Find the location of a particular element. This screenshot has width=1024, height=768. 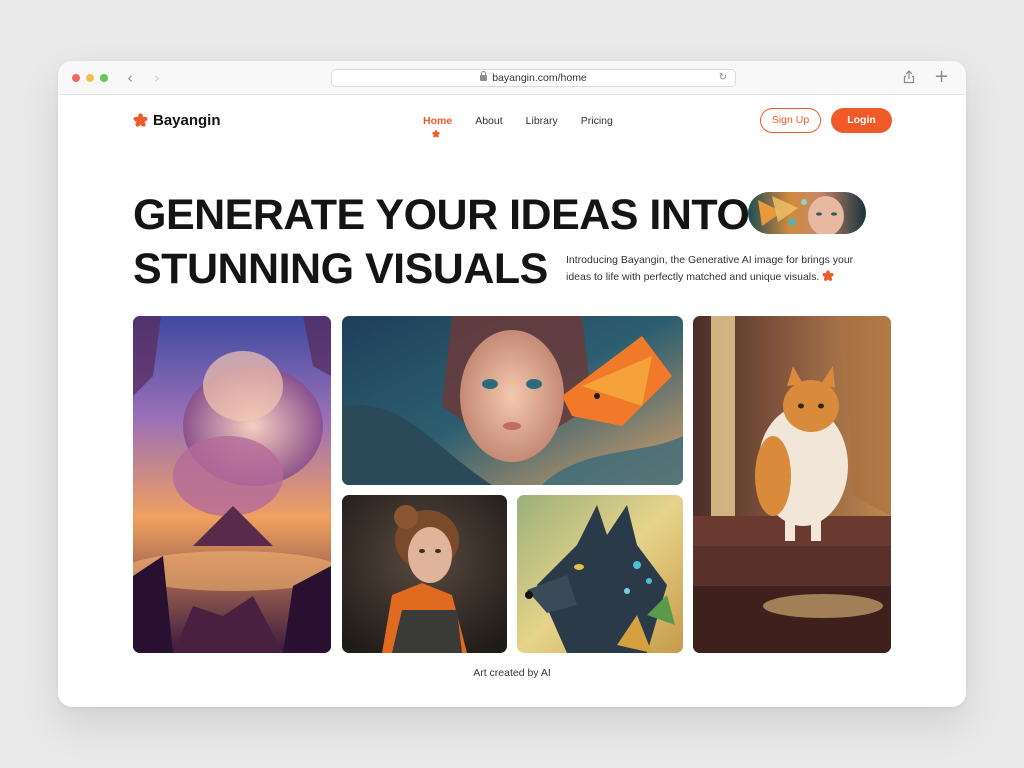

back-arrow-icon: ‹ is located at coordinates (130, 78).